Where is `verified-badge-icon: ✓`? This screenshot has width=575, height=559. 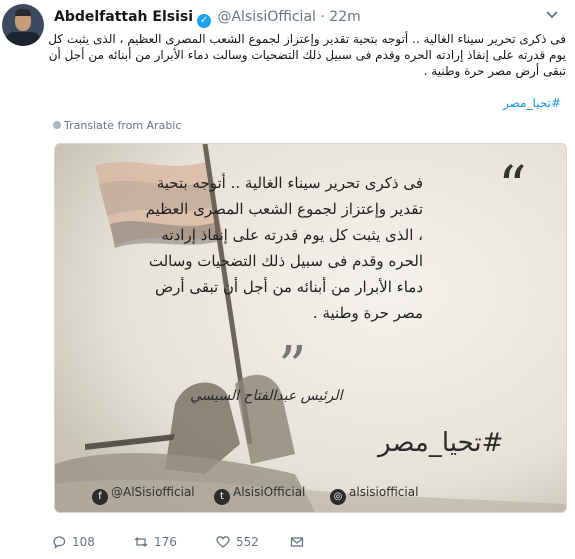
verified-badge-icon: ✓ is located at coordinates (204, 21).